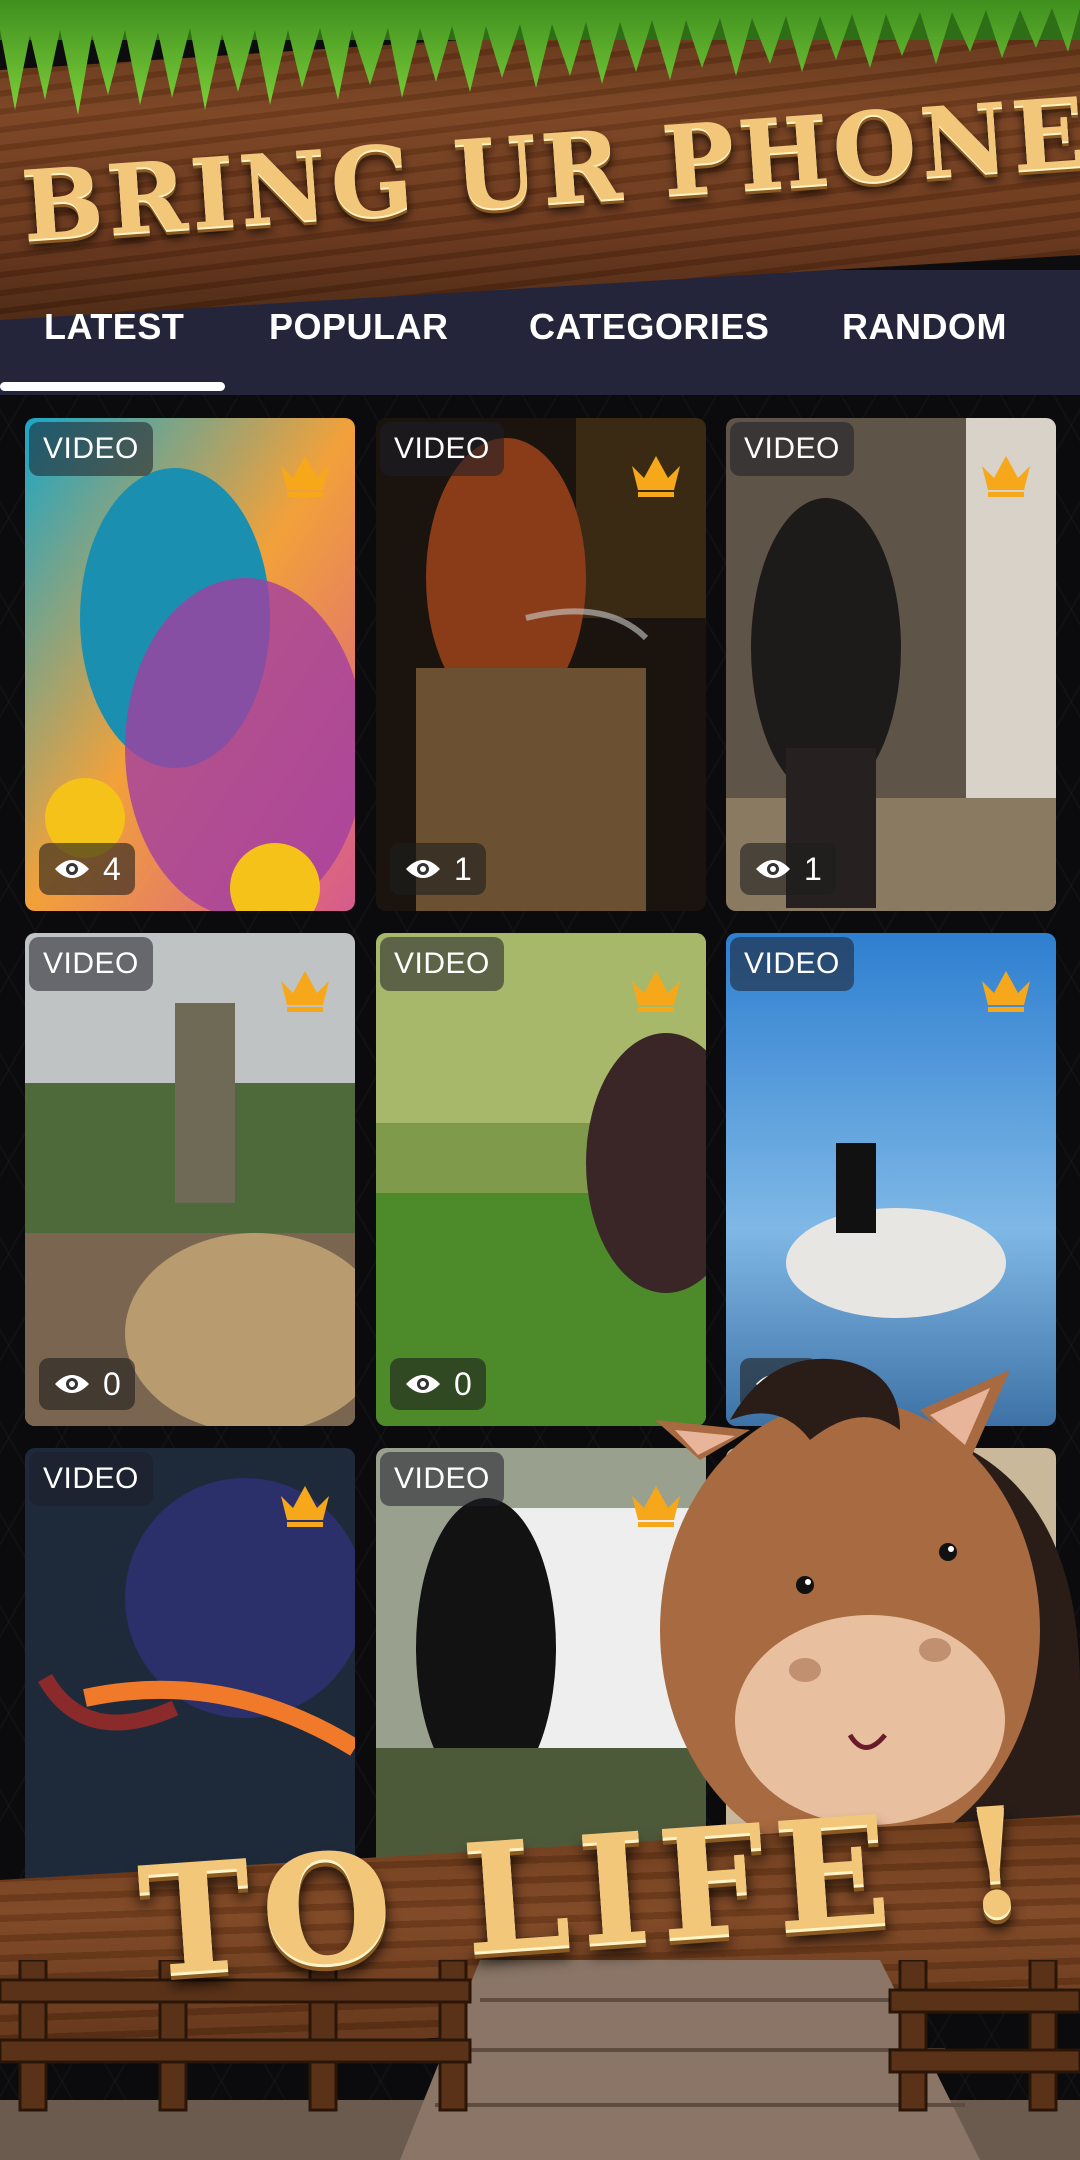  What do you see at coordinates (112, 868) in the screenshot?
I see `view-count-value: 4` at bounding box center [112, 868].